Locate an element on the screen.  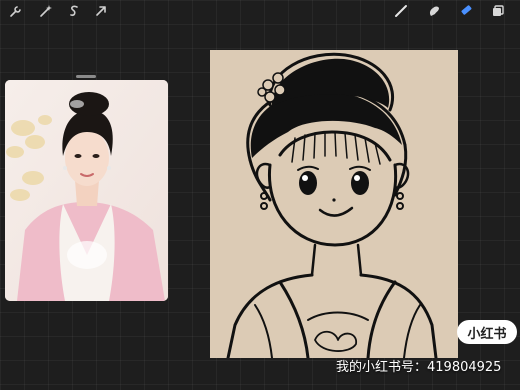
selection-icon is located at coordinates (74, 11).